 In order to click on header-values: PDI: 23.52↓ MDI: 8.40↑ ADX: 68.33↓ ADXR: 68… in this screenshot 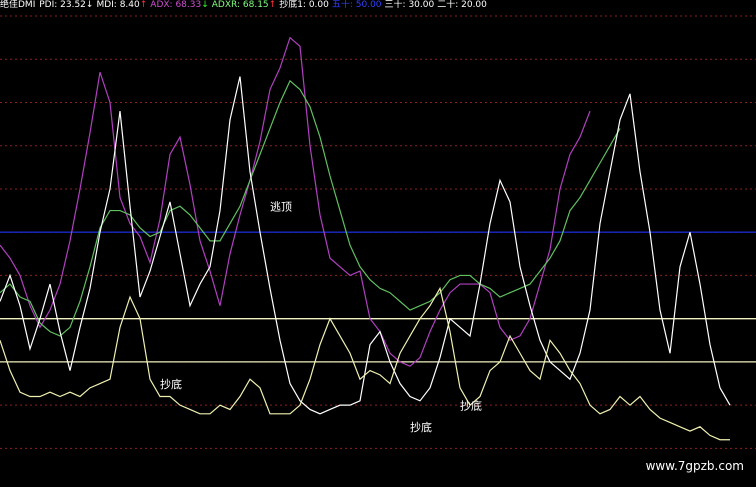, I will do `click(264, 5)`.